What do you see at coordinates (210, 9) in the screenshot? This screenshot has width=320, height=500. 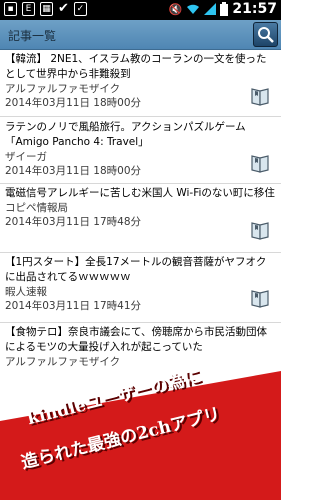 I see `signal-icon` at bounding box center [210, 9].